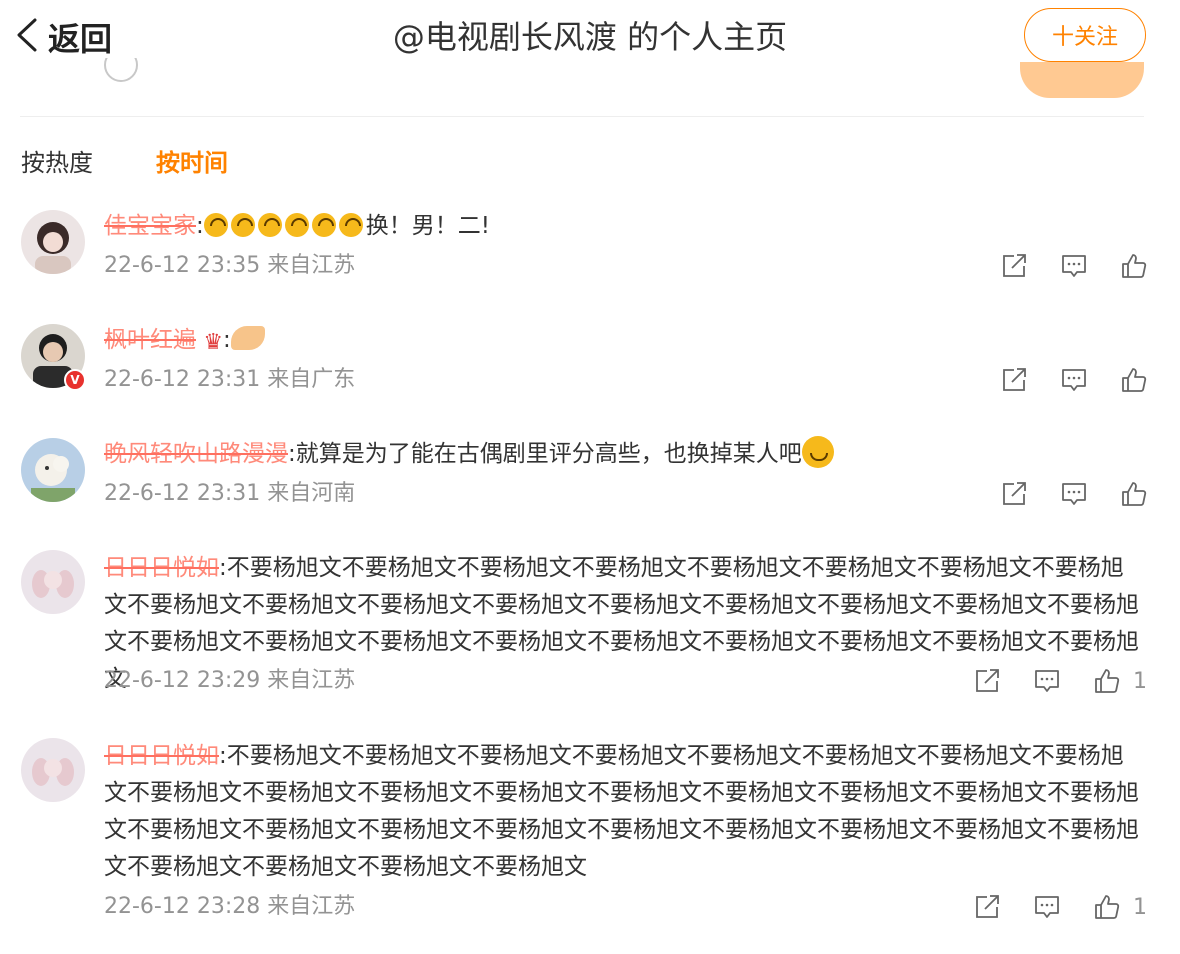 The width and height of the screenshot is (1180, 954). I want to click on comment-meta: 22-6-12 23:31 来自河南, so click(229, 494).